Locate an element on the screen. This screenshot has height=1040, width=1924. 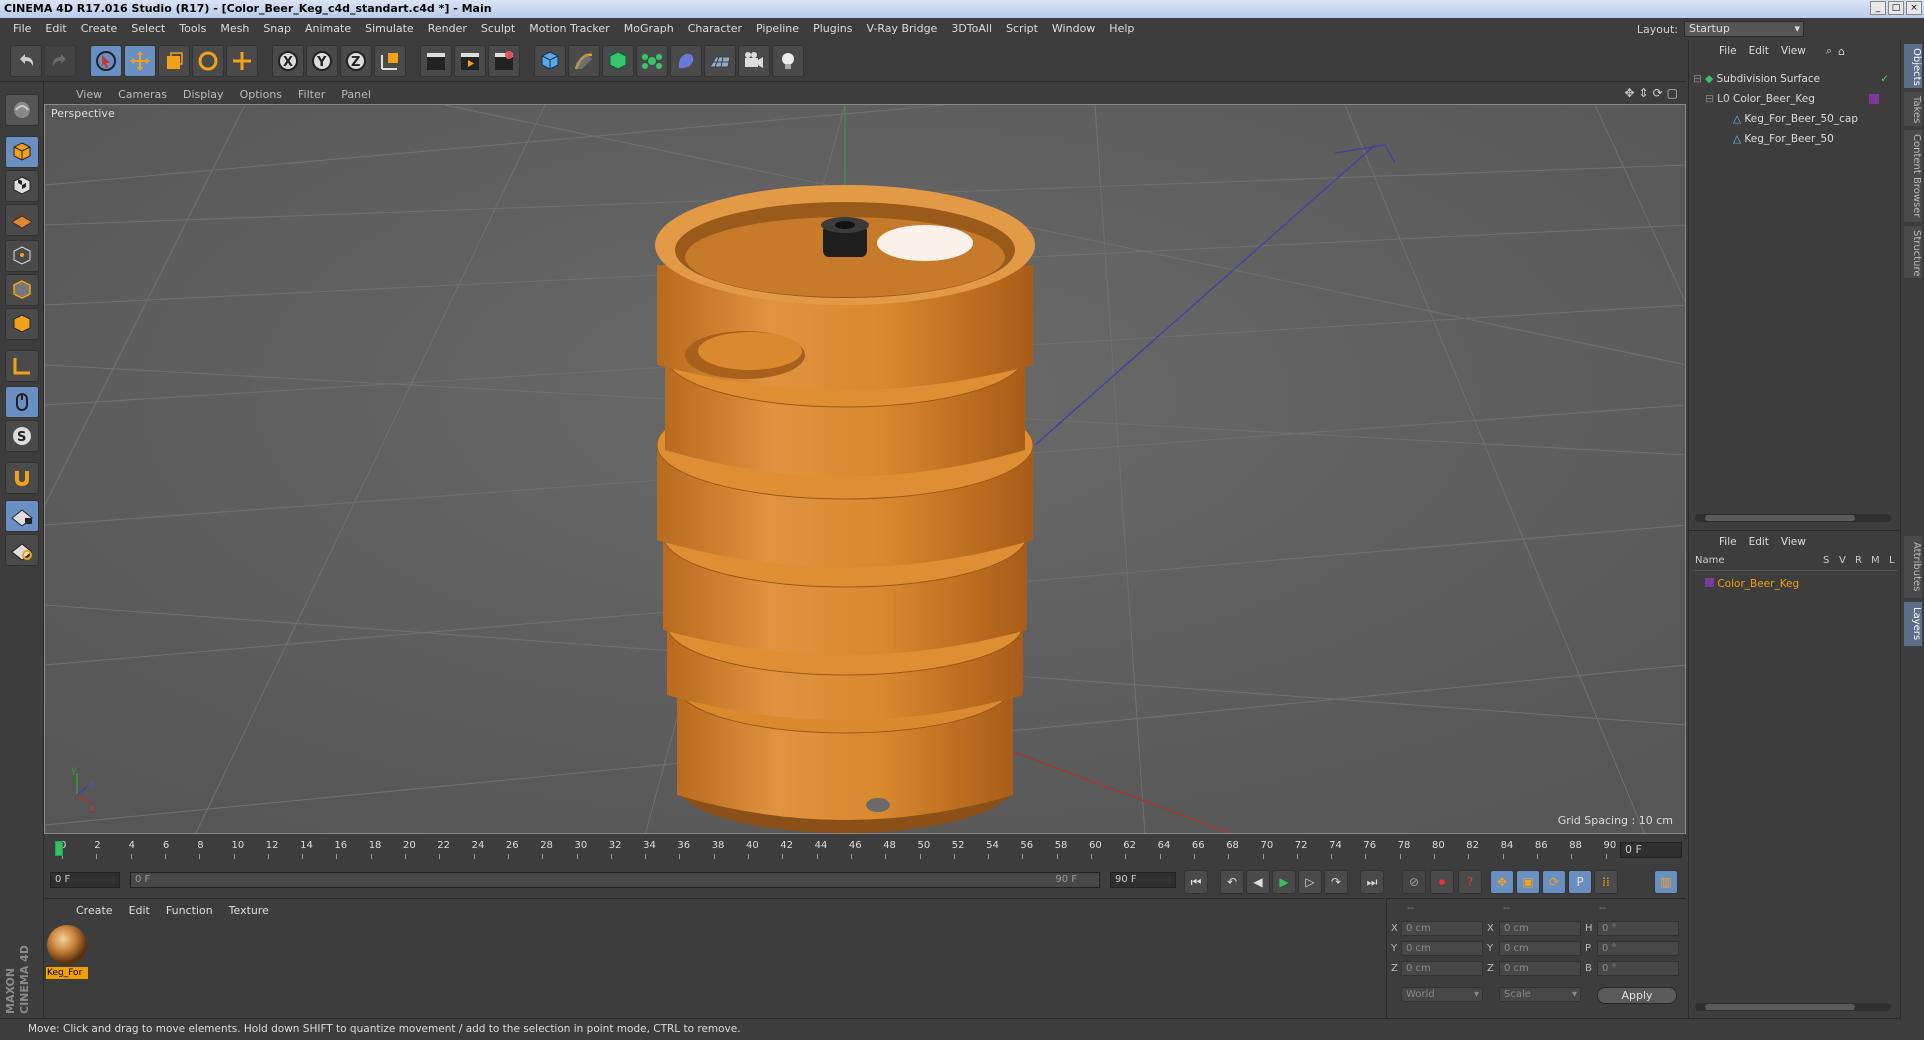
previous-frame-button: ◀ is located at coordinates (1258, 882).